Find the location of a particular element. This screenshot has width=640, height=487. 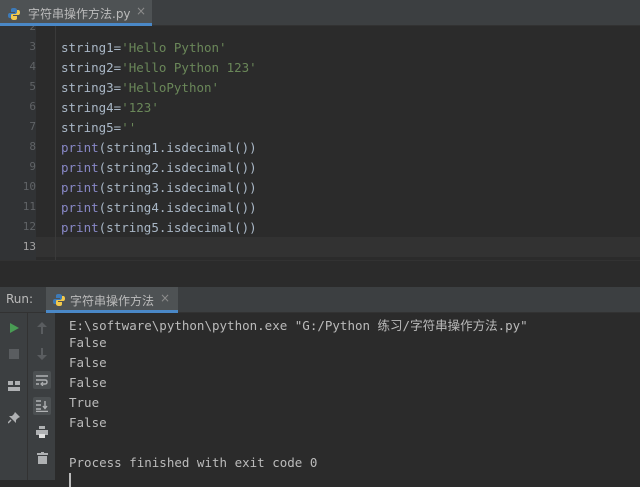

code-line: print(string2.isdecimal()) is located at coordinates (159, 167).